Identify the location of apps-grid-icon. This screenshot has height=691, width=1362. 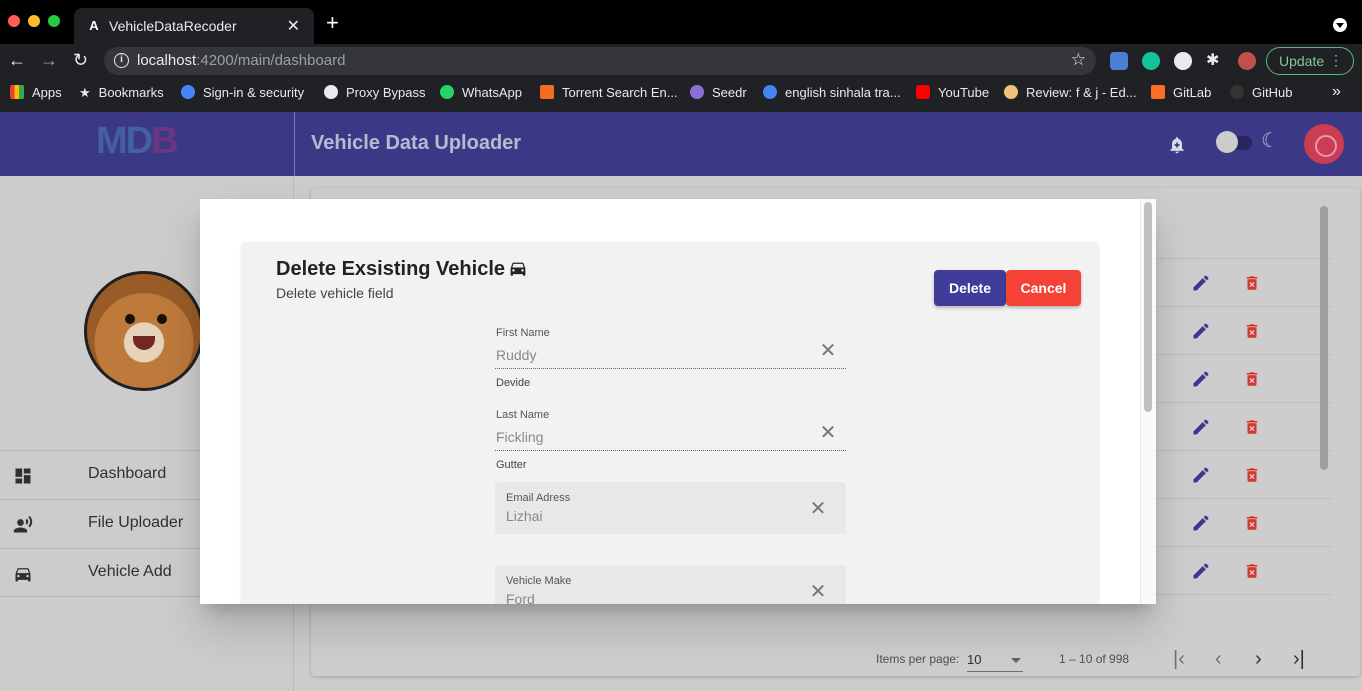
(17, 92).